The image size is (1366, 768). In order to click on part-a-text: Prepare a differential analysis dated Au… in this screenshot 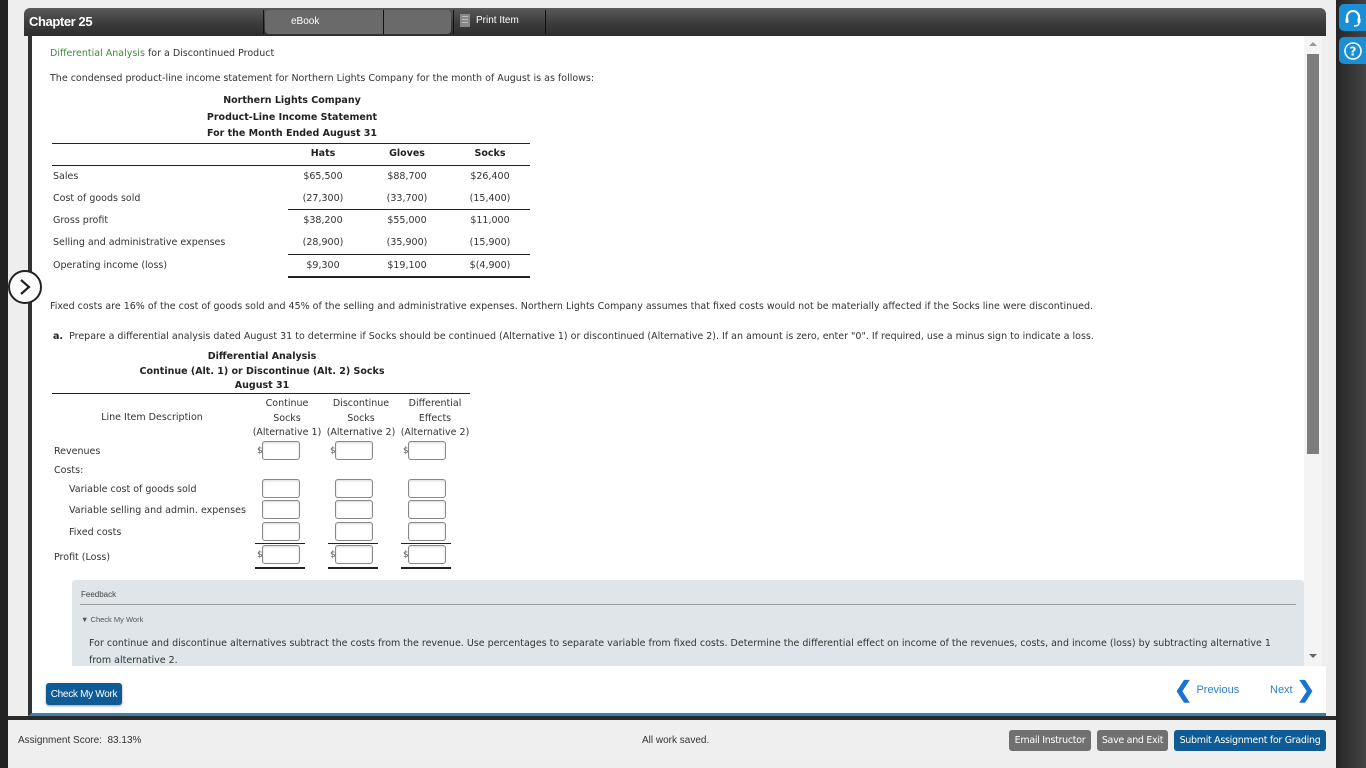, I will do `click(581, 336)`.